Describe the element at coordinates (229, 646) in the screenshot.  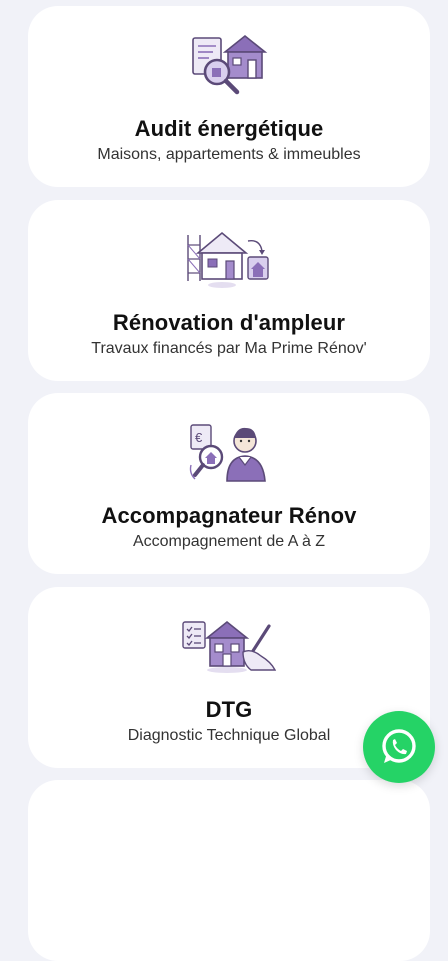
I see `diagnostic-icon` at that location.